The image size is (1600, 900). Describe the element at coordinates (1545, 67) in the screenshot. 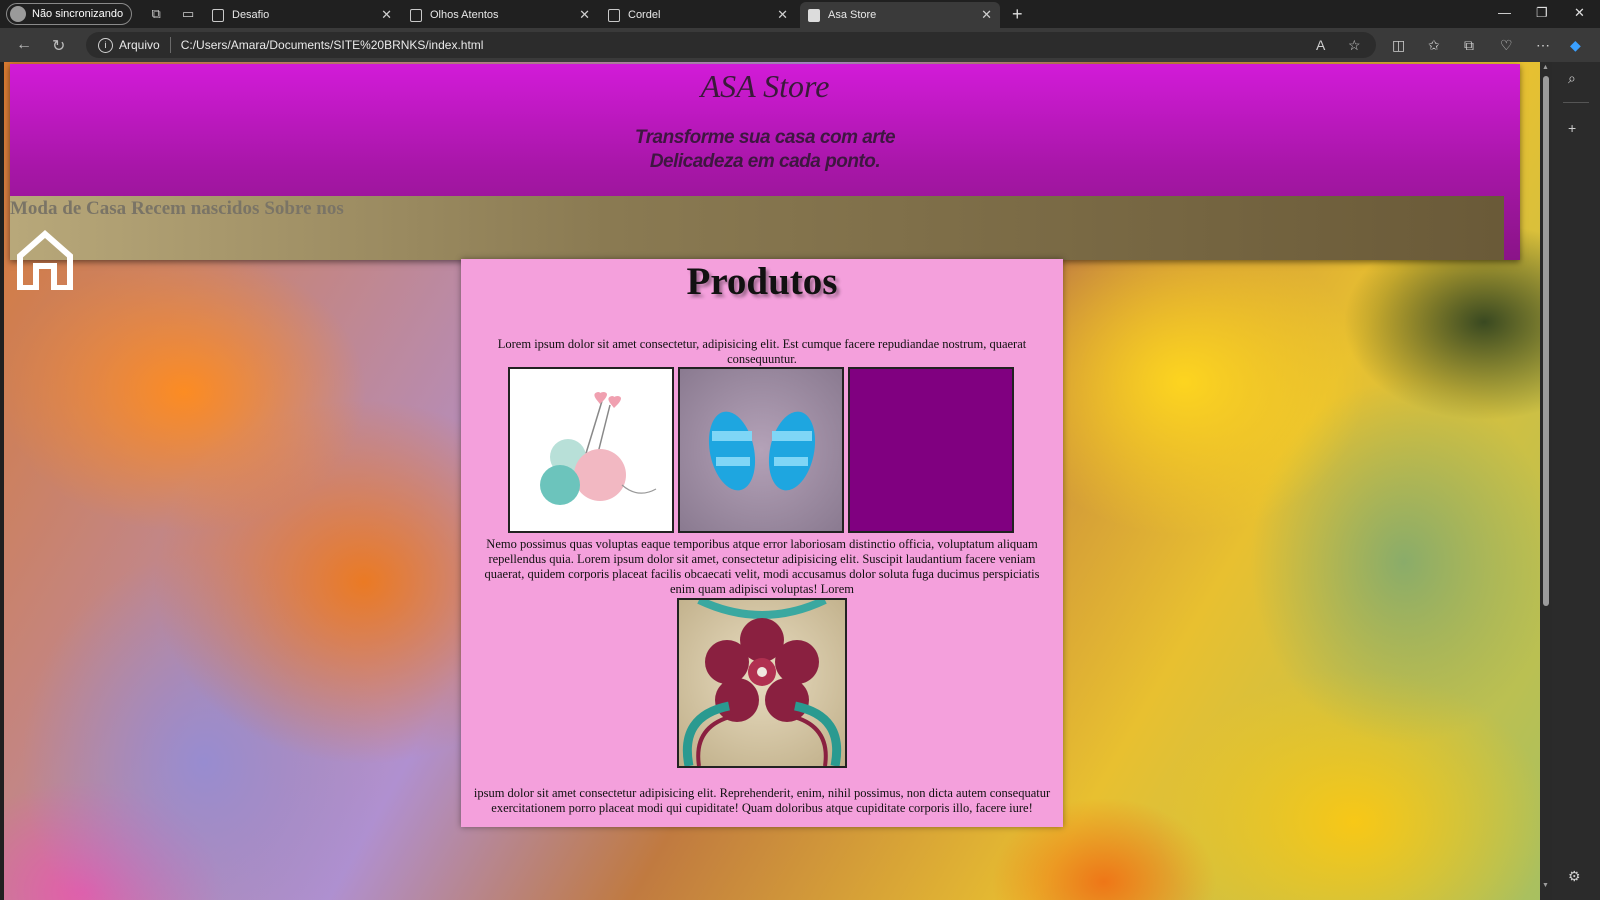

I see `scroll-up-icon: ▲` at that location.